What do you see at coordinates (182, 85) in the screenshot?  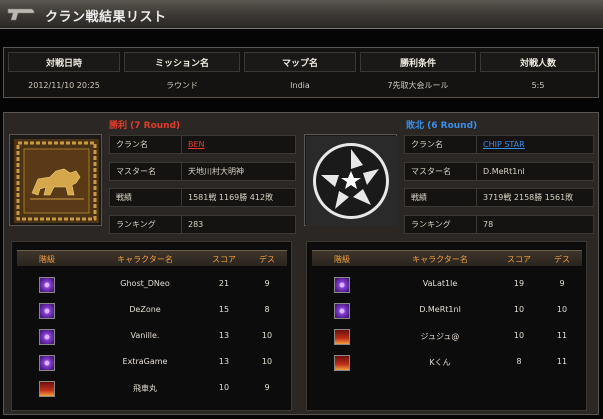 I see `info-value-mission: ラウンド` at bounding box center [182, 85].